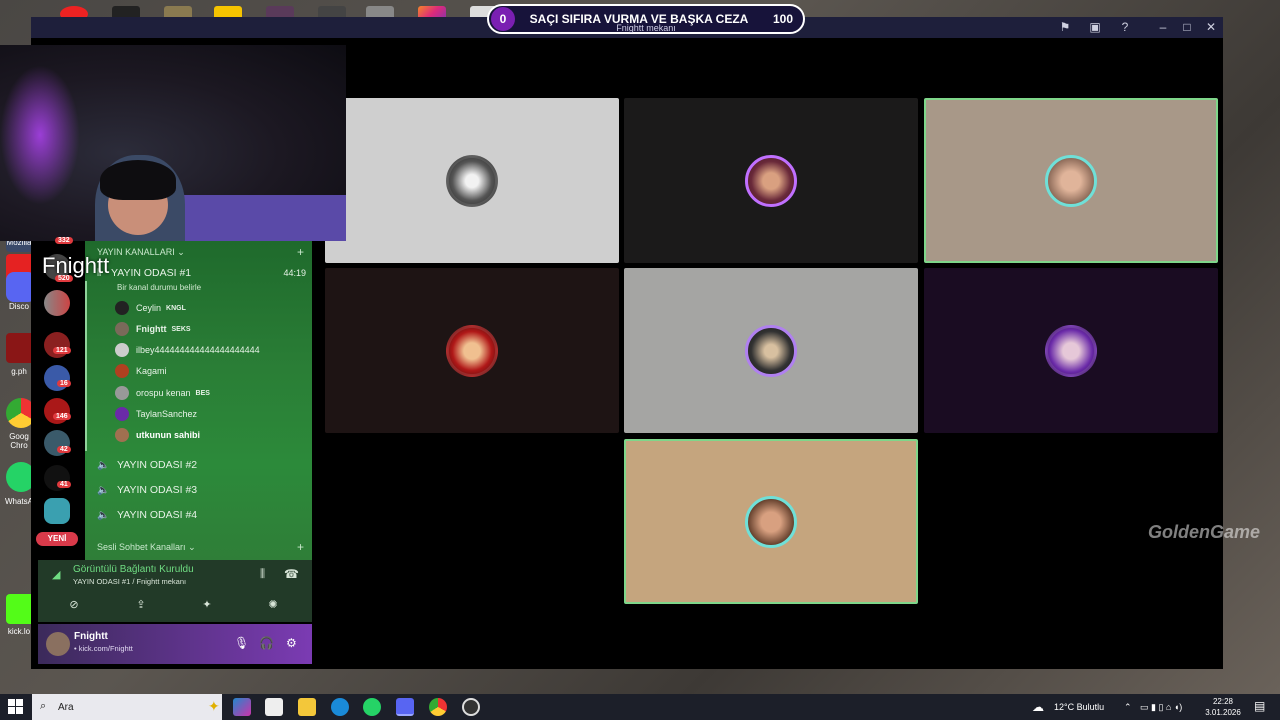 The image size is (1280, 720). What do you see at coordinates (159, 287) in the screenshot?
I see `channel-status: Bir kanal durumu belirle` at bounding box center [159, 287].